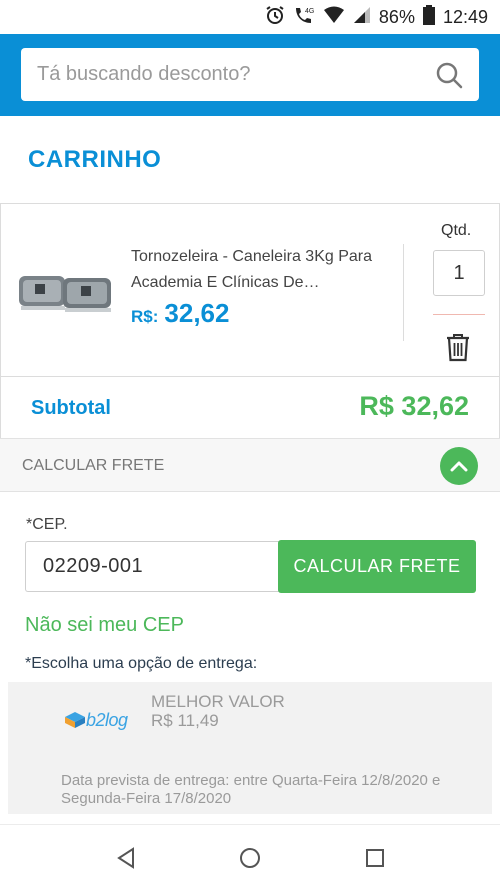 The height and width of the screenshot is (889, 500). Describe the element at coordinates (362, 17) in the screenshot. I see `signal-icon` at that location.